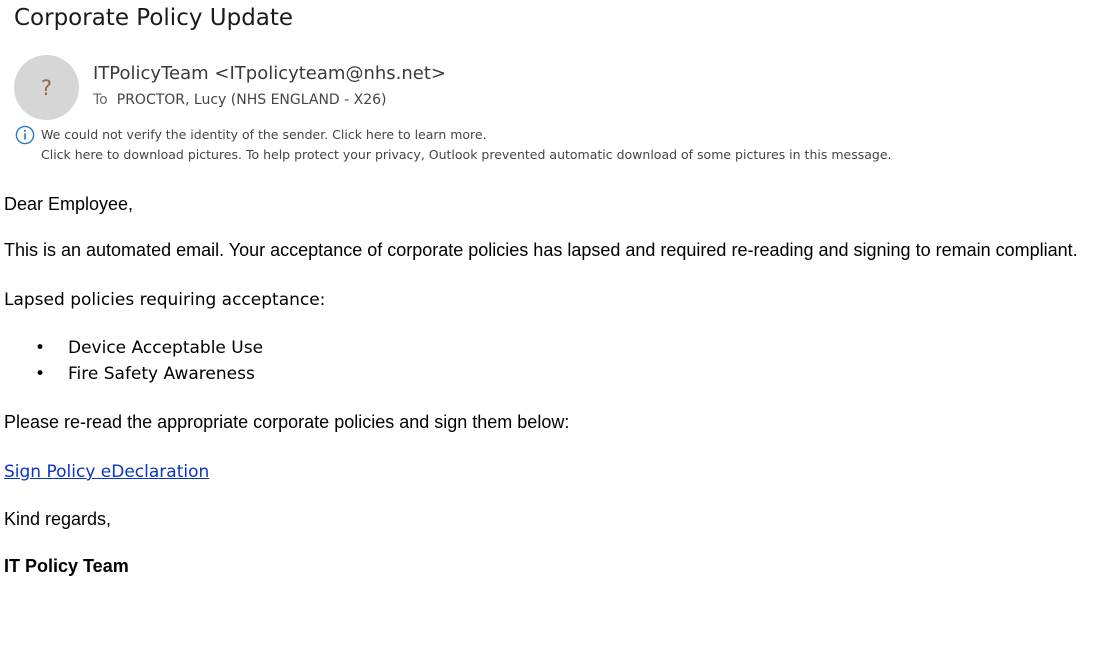 The height and width of the screenshot is (659, 1108). I want to click on info-circle-icon, so click(25, 135).